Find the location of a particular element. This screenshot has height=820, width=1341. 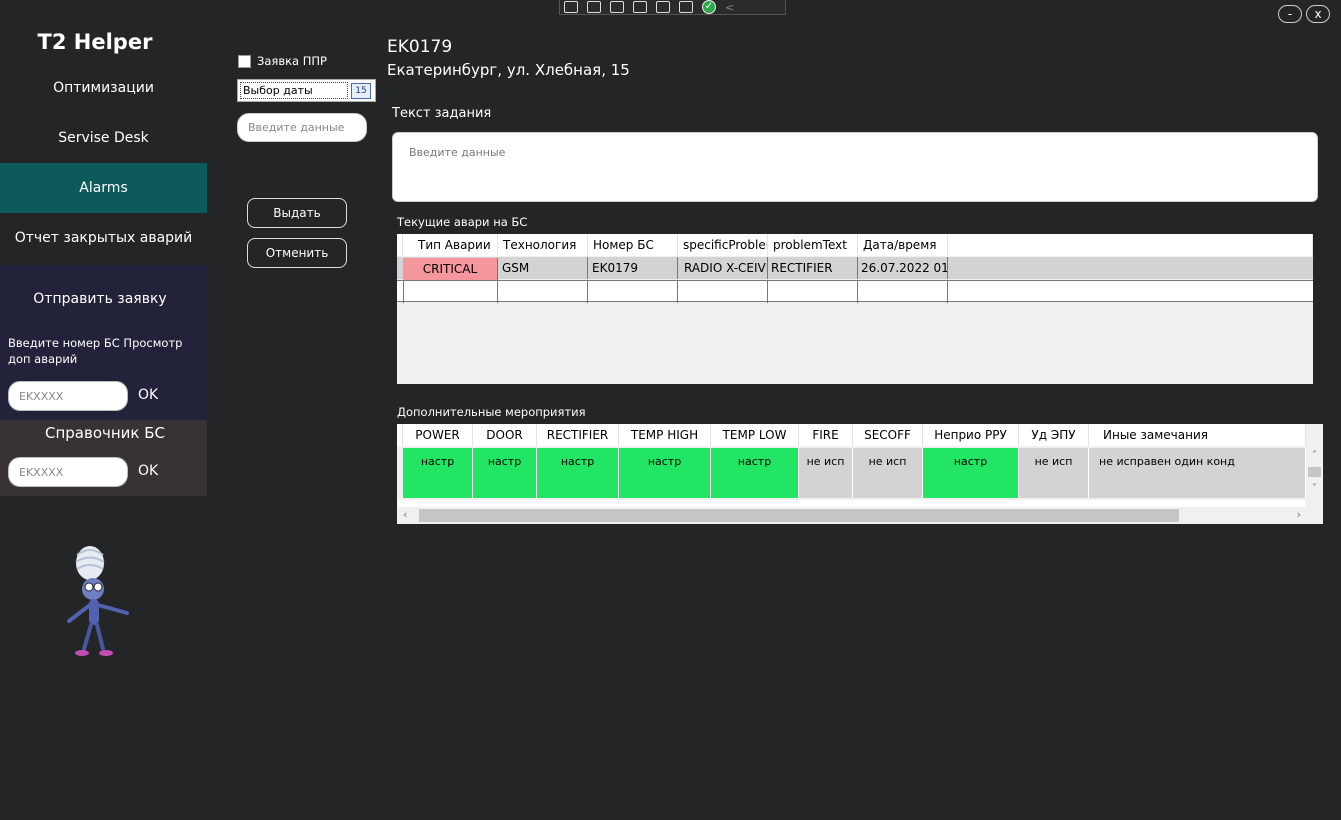

column-header: TEMP LOW is located at coordinates (755, 435).